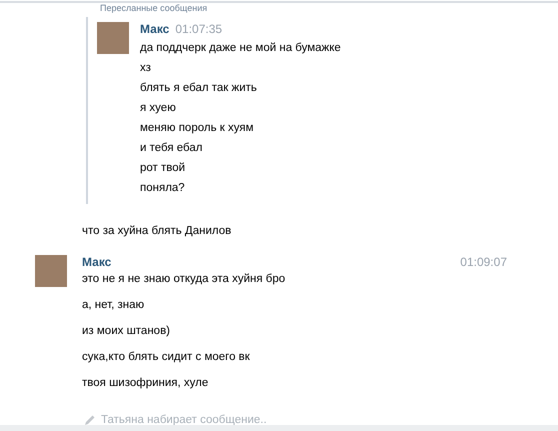 This screenshot has height=431, width=558. What do you see at coordinates (198, 29) in the screenshot?
I see `message-time: 01:07:35` at bounding box center [198, 29].